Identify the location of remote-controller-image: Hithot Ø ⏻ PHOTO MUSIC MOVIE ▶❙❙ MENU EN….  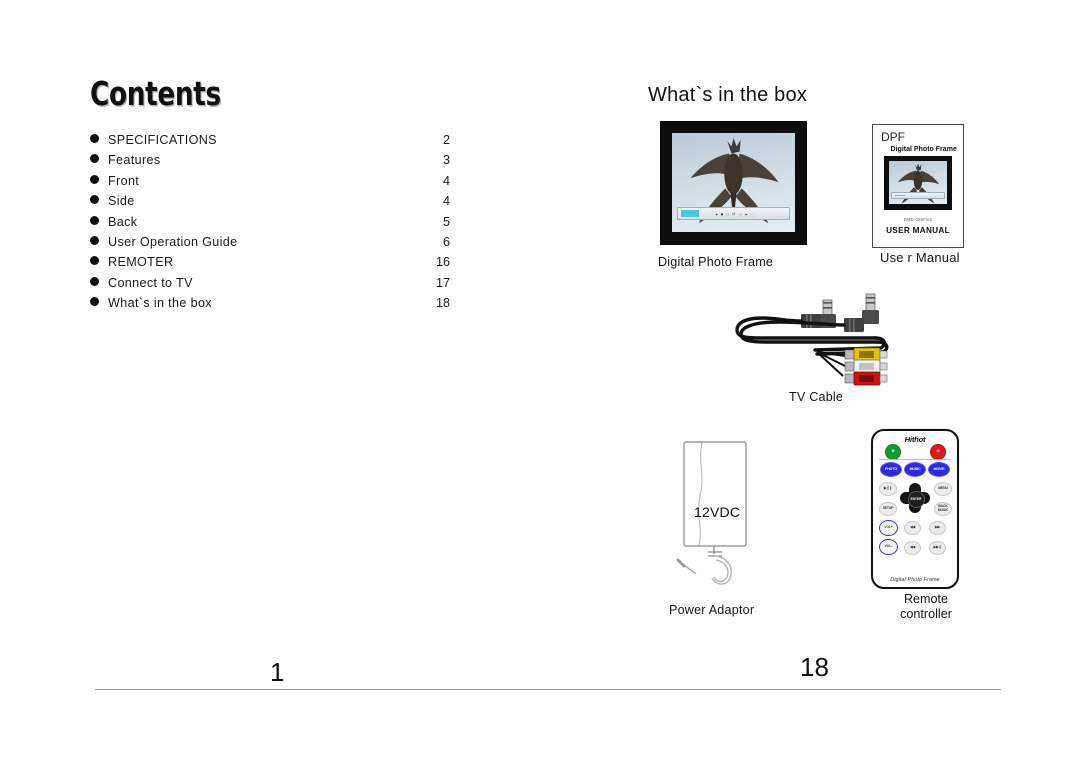
(915, 509).